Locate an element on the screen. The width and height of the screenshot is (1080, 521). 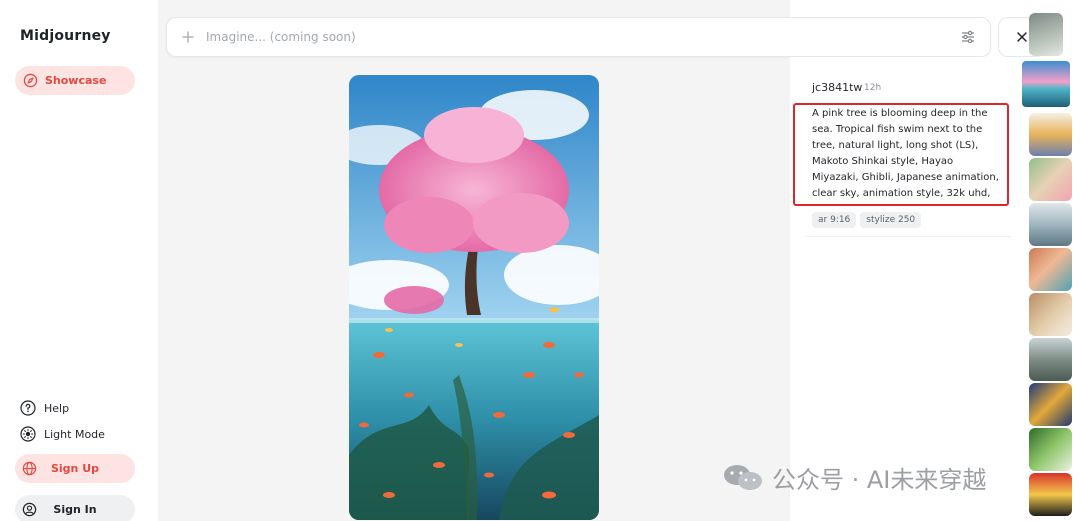
light-mode-toggle: Light Mode is located at coordinates (62, 434).